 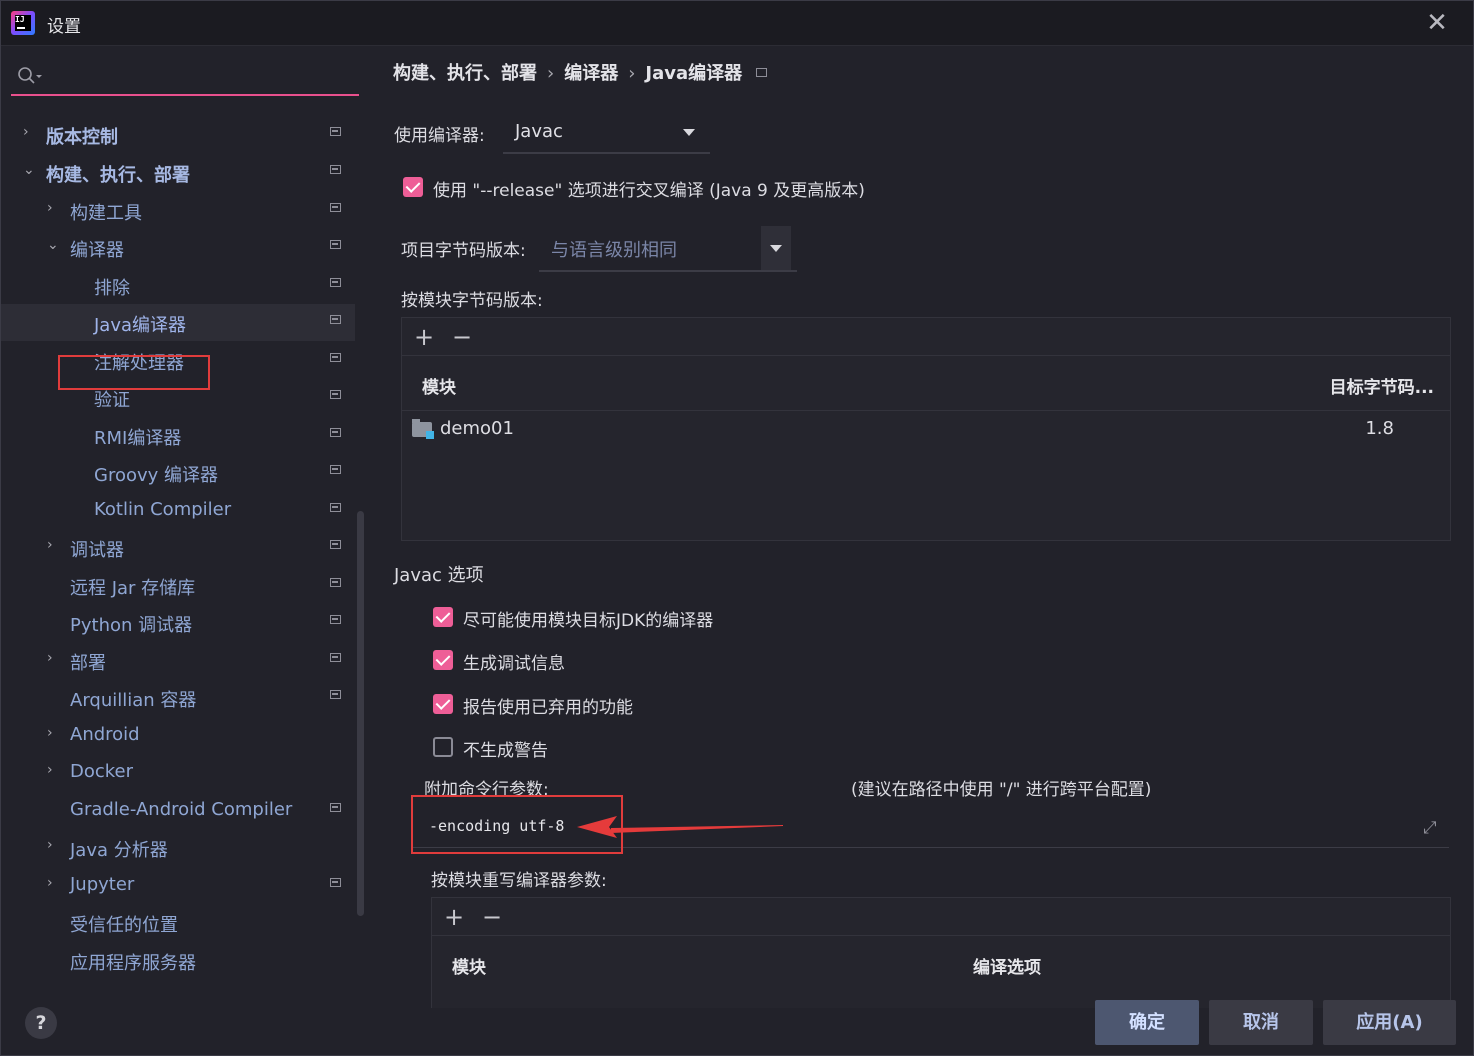 I want to click on sidebar-item-11: › 调试器, so click(x=178, y=547).